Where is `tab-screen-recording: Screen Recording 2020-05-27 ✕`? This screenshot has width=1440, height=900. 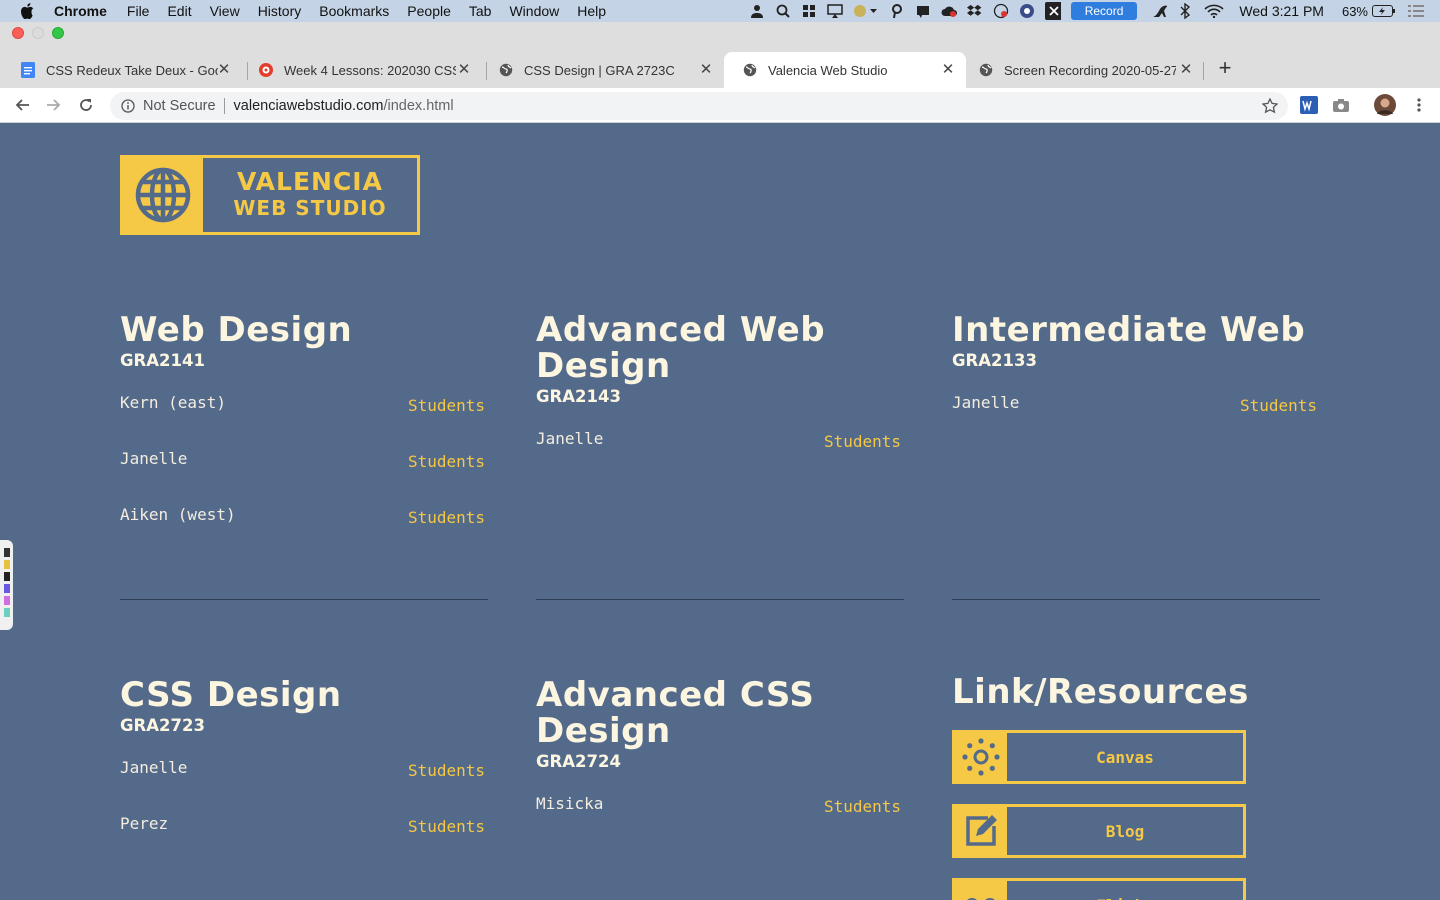 tab-screen-recording: Screen Recording 2020-05-27 ✕ is located at coordinates (1082, 70).